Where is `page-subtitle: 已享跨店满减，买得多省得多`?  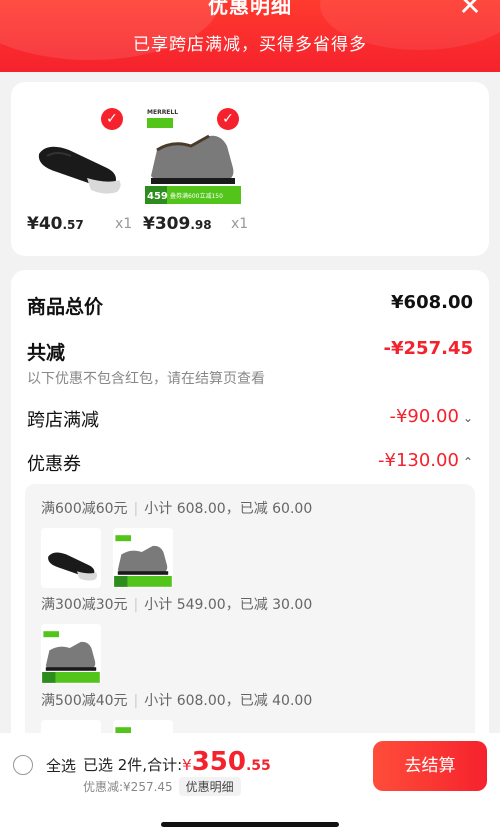 page-subtitle: 已享跨店满减，买得多省得多 is located at coordinates (250, 45).